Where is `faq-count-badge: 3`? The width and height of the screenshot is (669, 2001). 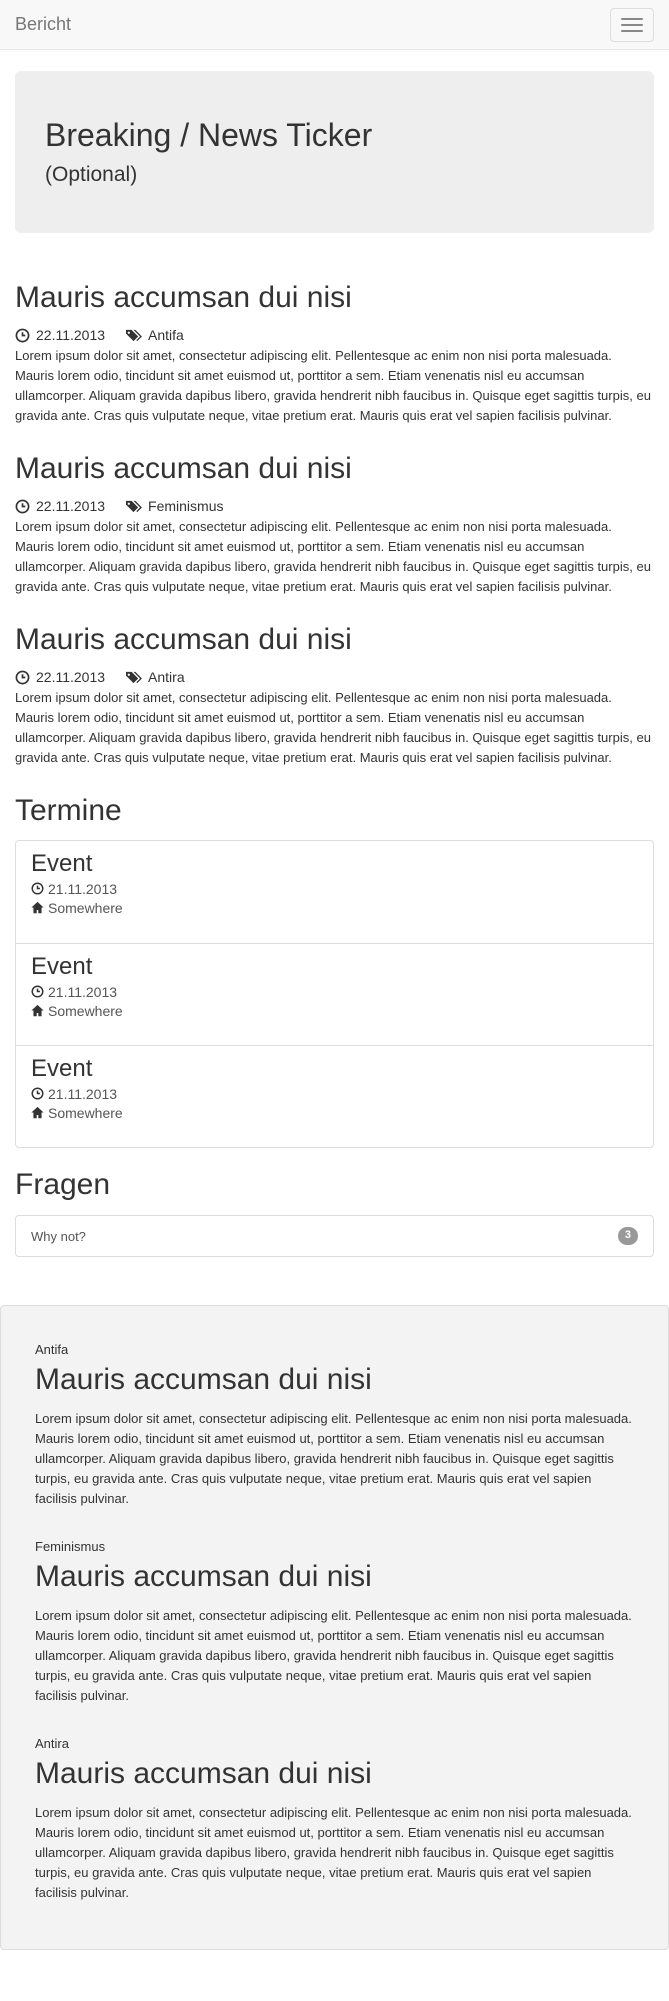
faq-count-badge: 3 is located at coordinates (627, 1236).